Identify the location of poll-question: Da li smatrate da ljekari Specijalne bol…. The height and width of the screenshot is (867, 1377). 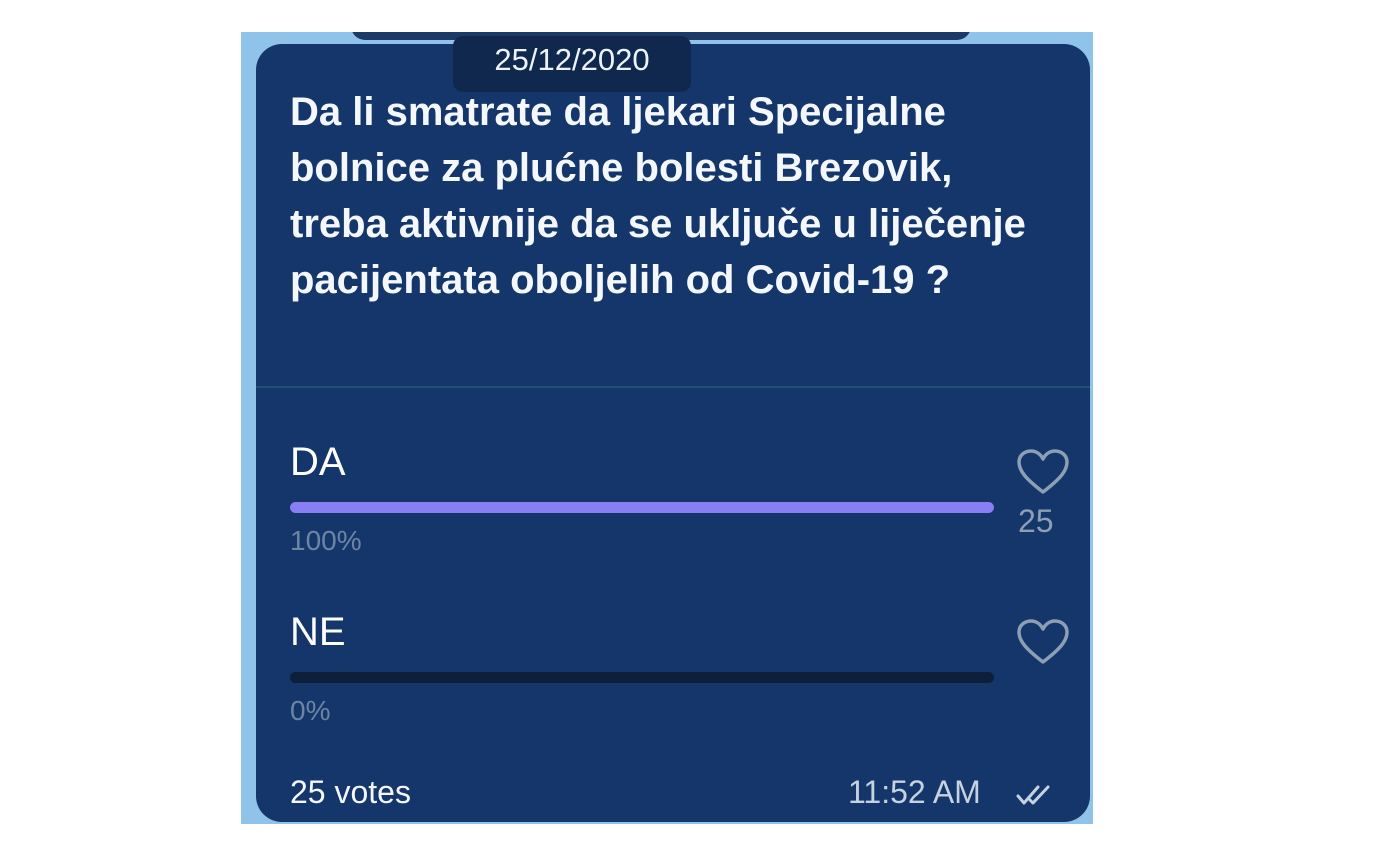
(658, 196).